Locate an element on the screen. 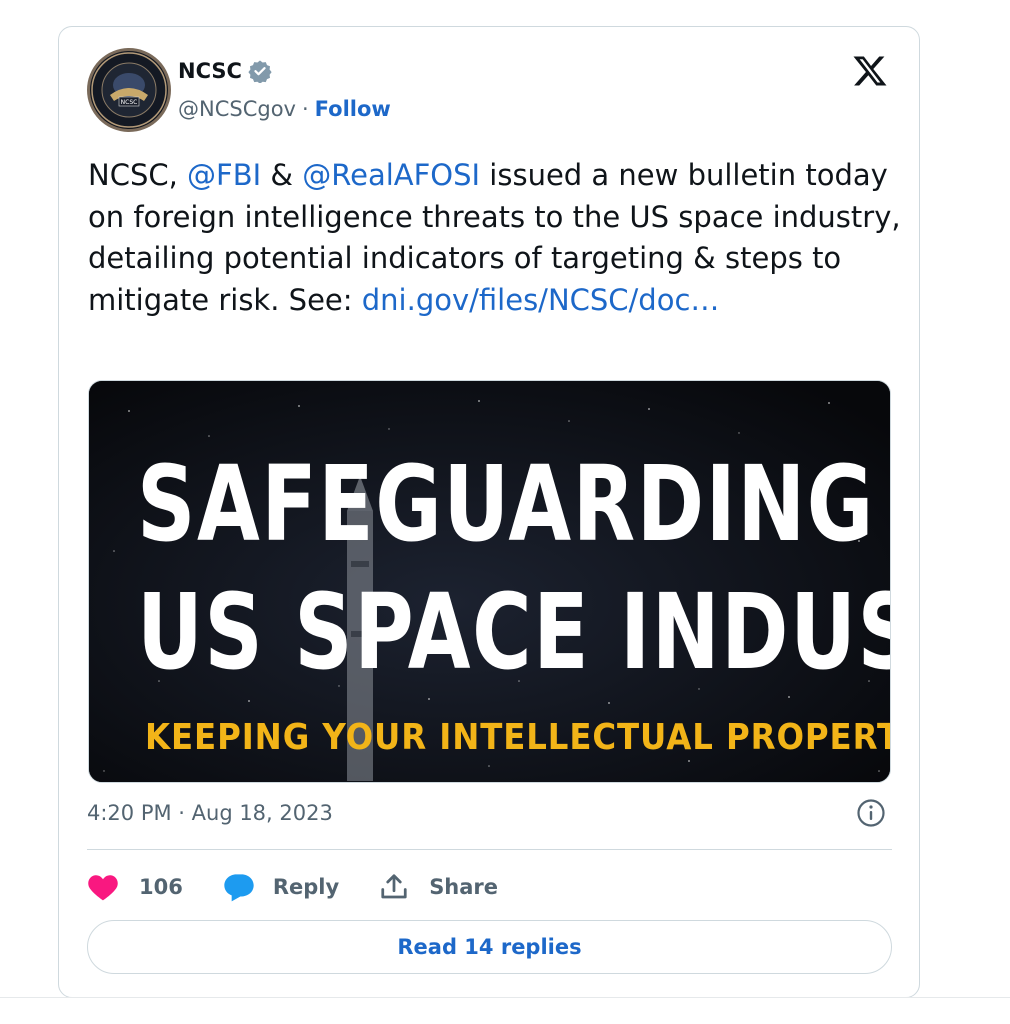 This screenshot has height=1024, width=1010. divider is located at coordinates (489, 849).